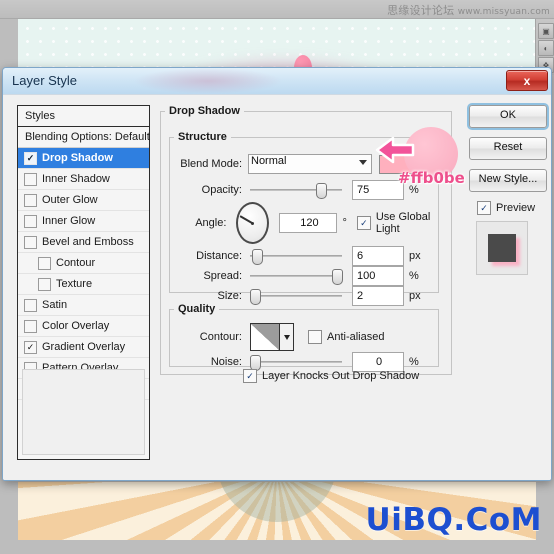  I want to click on sidebar-item-drop-shadow: ✓ Drop Shadow, so click(83, 158).